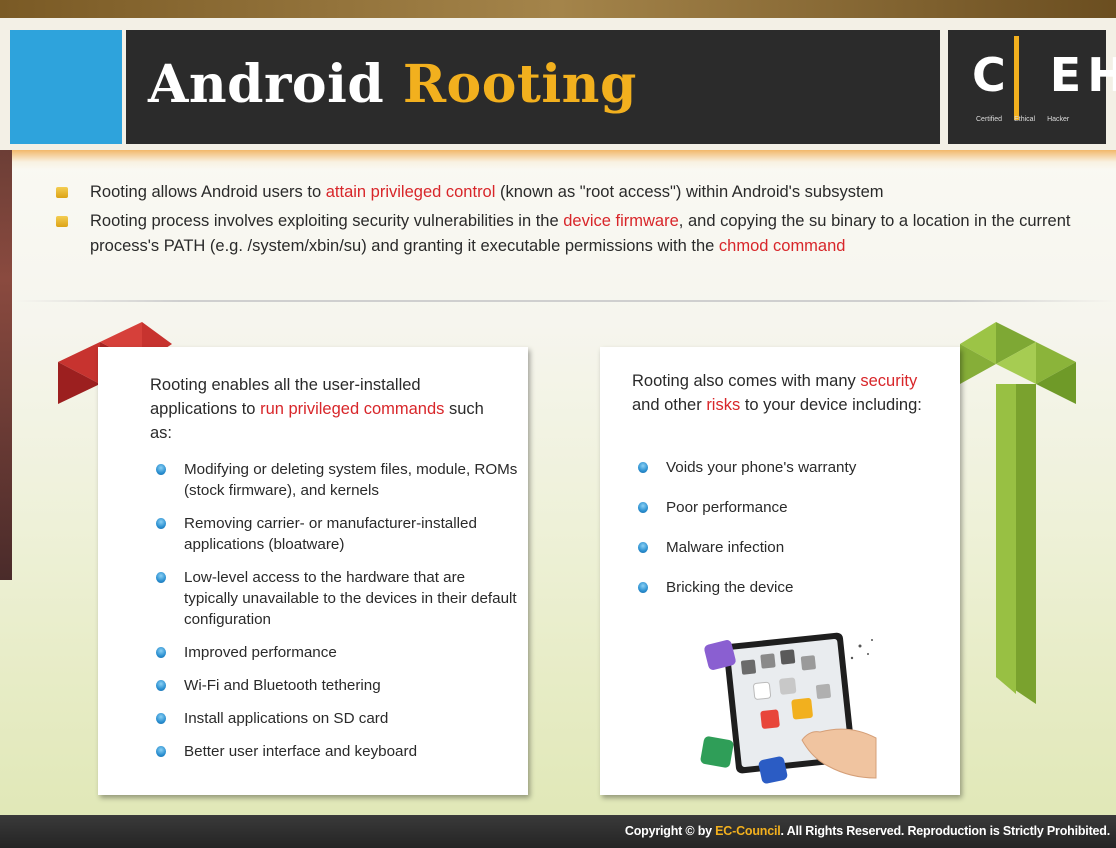 Image resolution: width=1116 pixels, height=848 pixels. I want to click on page-title: Android Rooting, so click(392, 84).